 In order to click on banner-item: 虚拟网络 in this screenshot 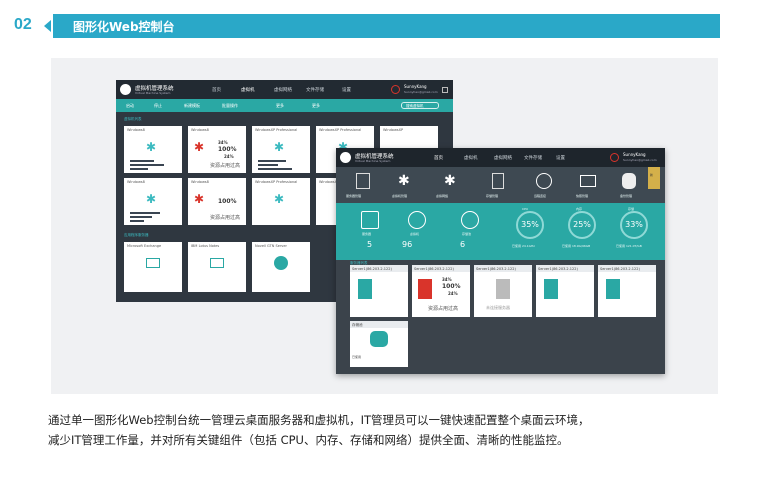, I will do `click(442, 196)`.